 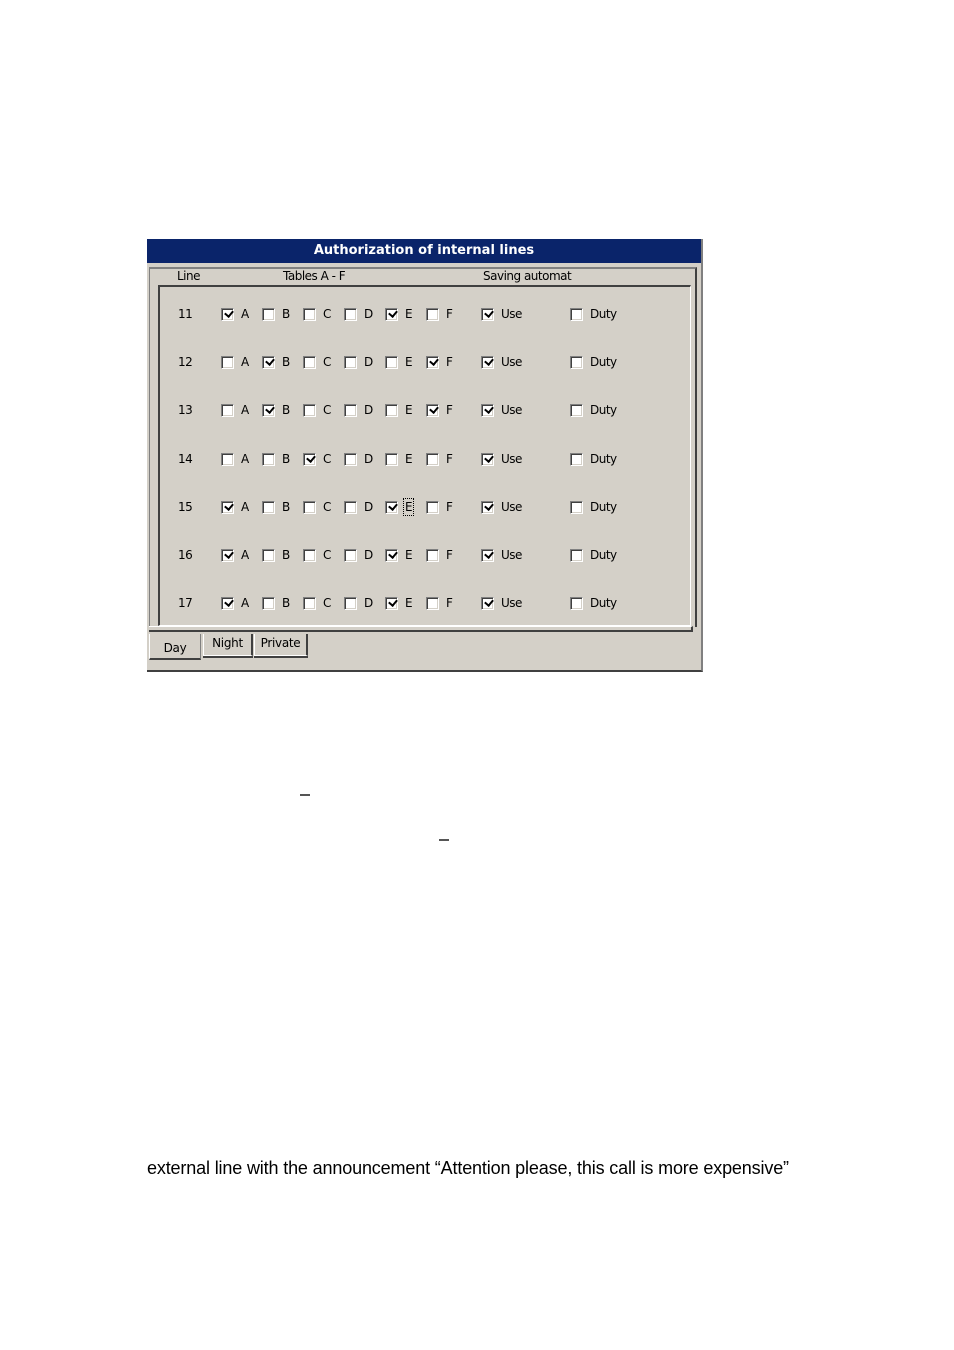 What do you see at coordinates (228, 646) in the screenshot?
I see `tab-night: Night` at bounding box center [228, 646].